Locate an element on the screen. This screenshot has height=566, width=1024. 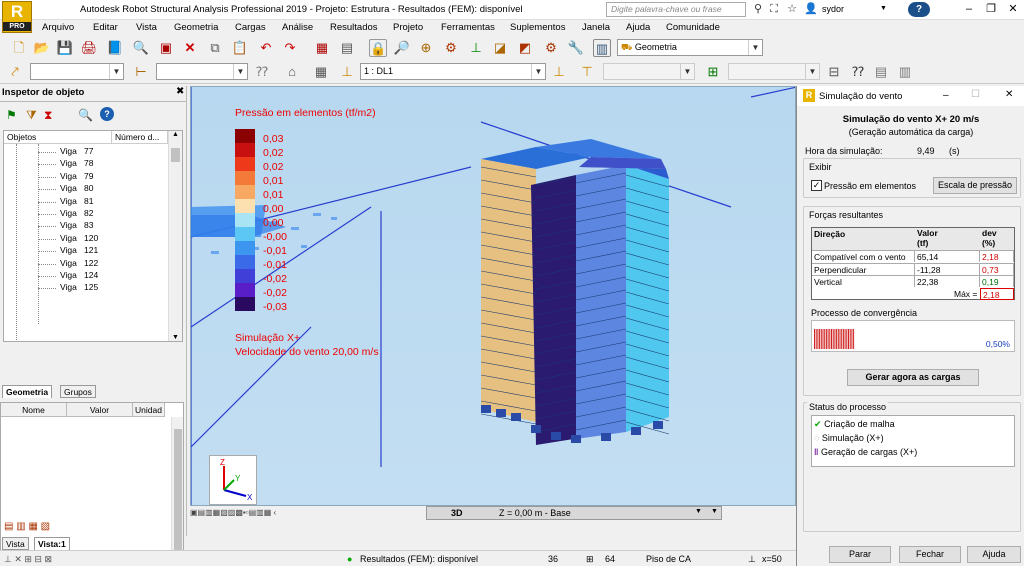
table-icon: ▤ is located at coordinates (347, 48).